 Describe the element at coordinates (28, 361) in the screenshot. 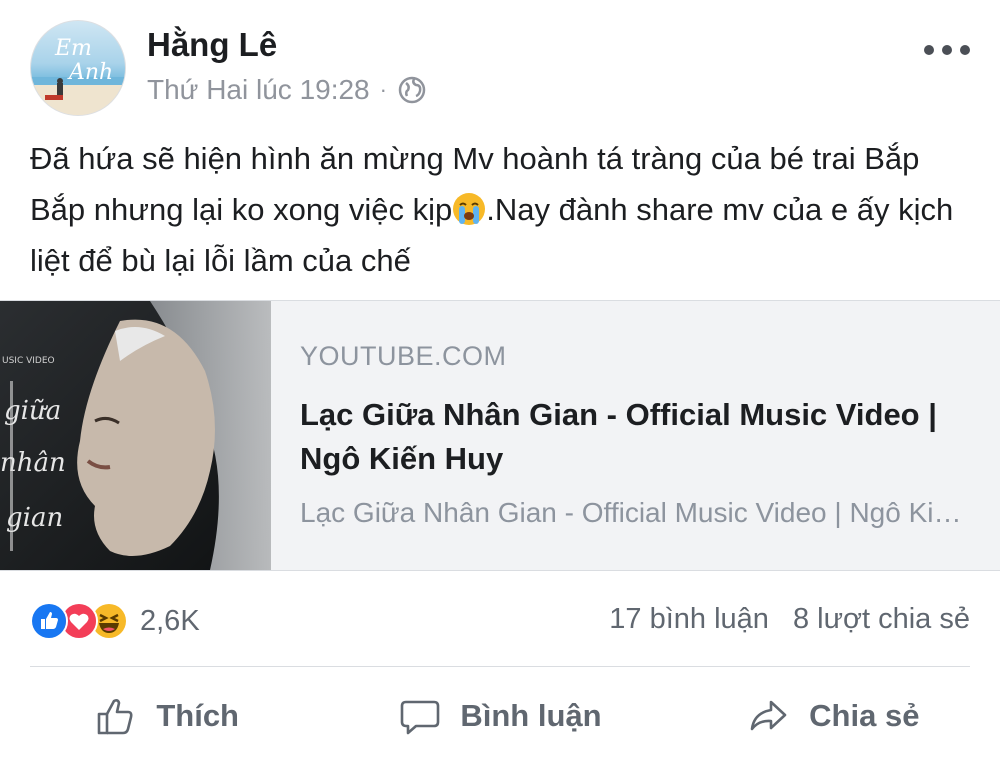

I see `svg-text: USIC VIDEO` at that location.